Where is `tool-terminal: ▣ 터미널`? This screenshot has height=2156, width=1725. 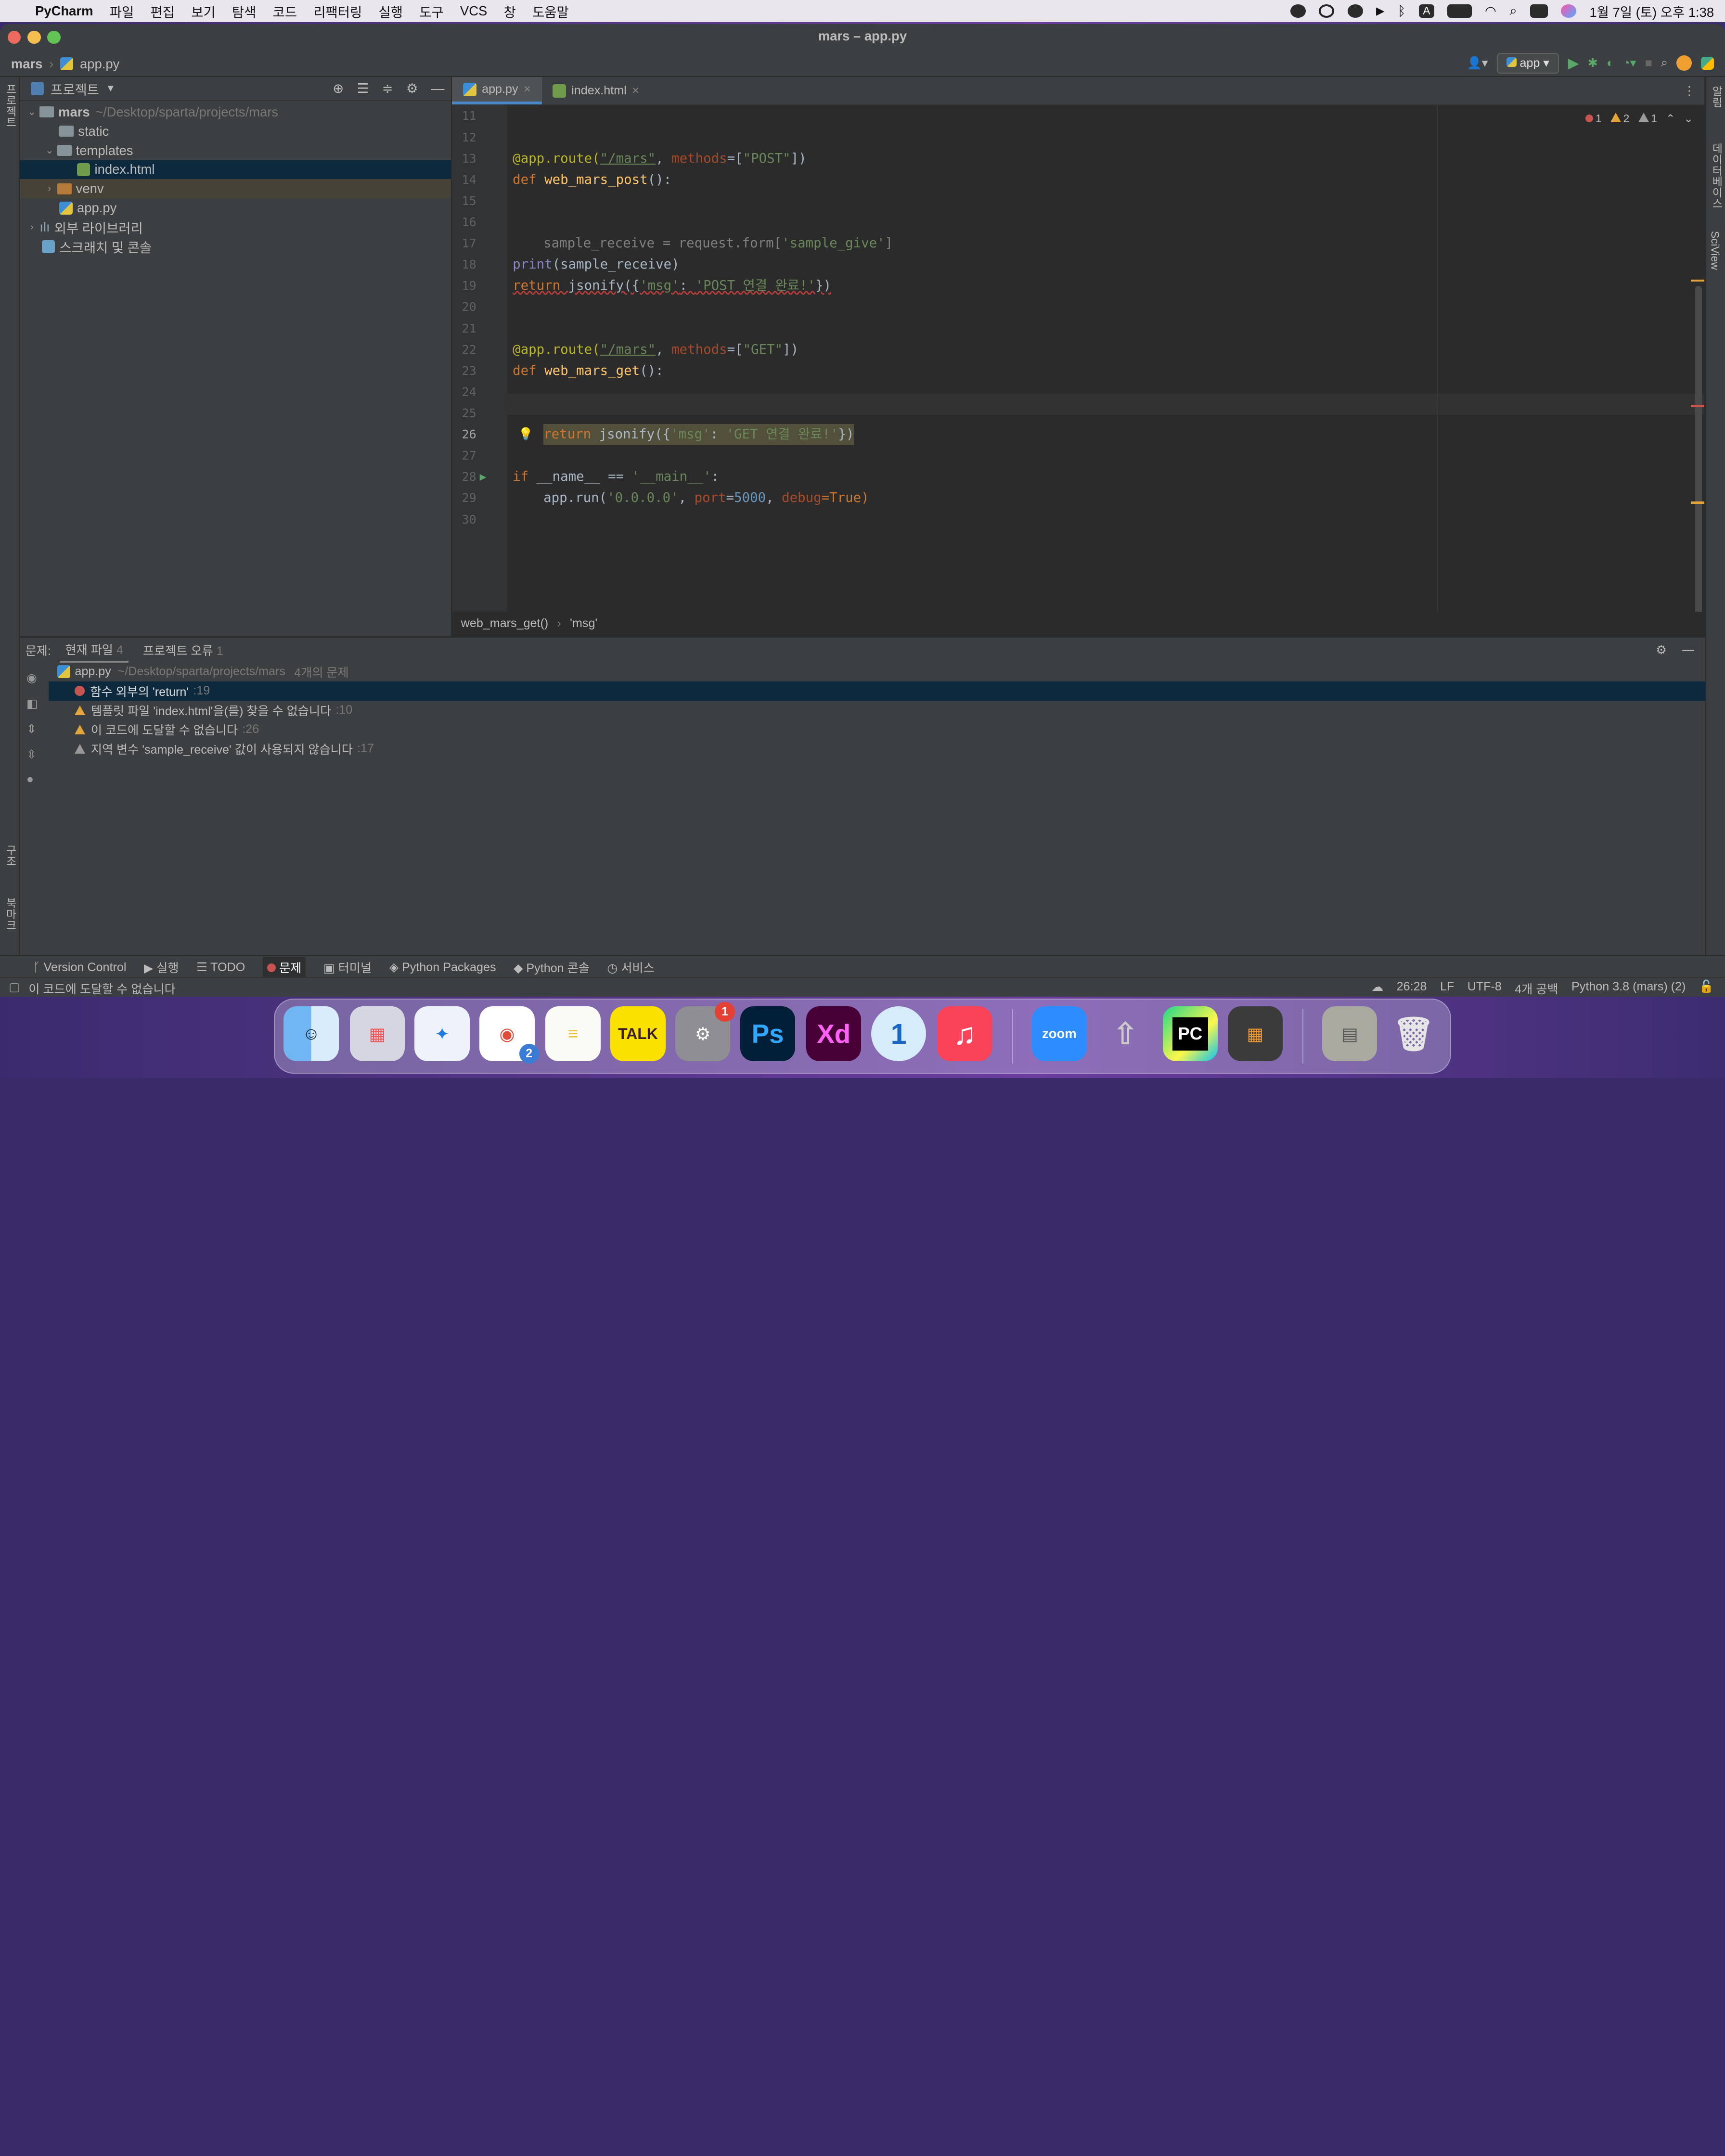
tool-terminal: ▣ 터미널 is located at coordinates (347, 967).